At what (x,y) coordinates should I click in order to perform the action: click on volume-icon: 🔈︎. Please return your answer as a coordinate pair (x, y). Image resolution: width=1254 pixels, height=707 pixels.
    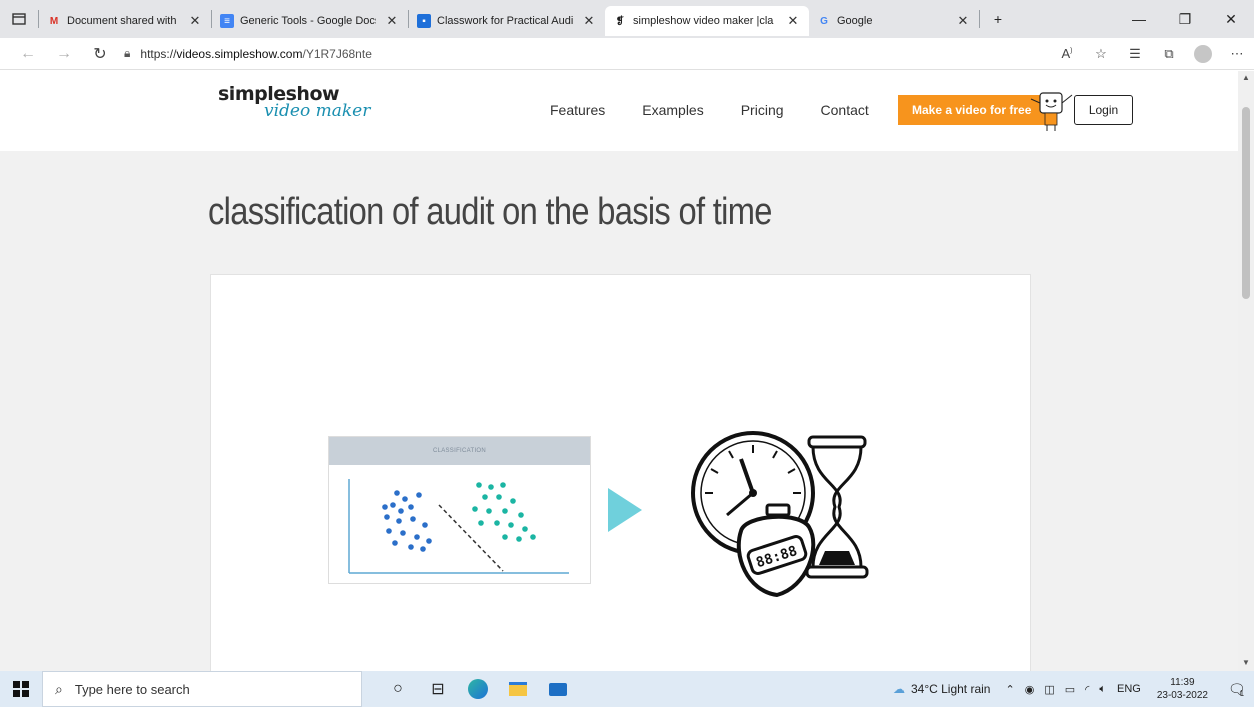
    Looking at the image, I should click on (1102, 689).